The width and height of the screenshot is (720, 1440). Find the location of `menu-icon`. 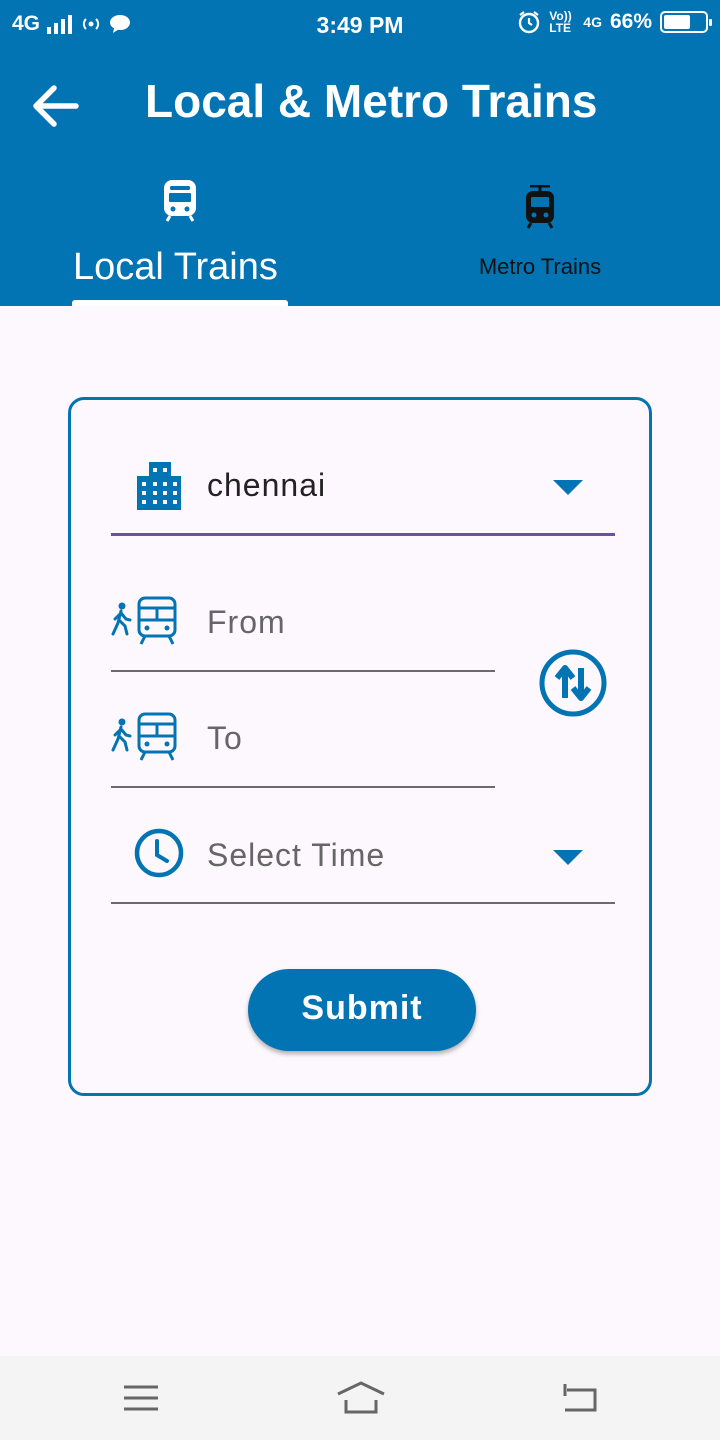

menu-icon is located at coordinates (141, 1398).